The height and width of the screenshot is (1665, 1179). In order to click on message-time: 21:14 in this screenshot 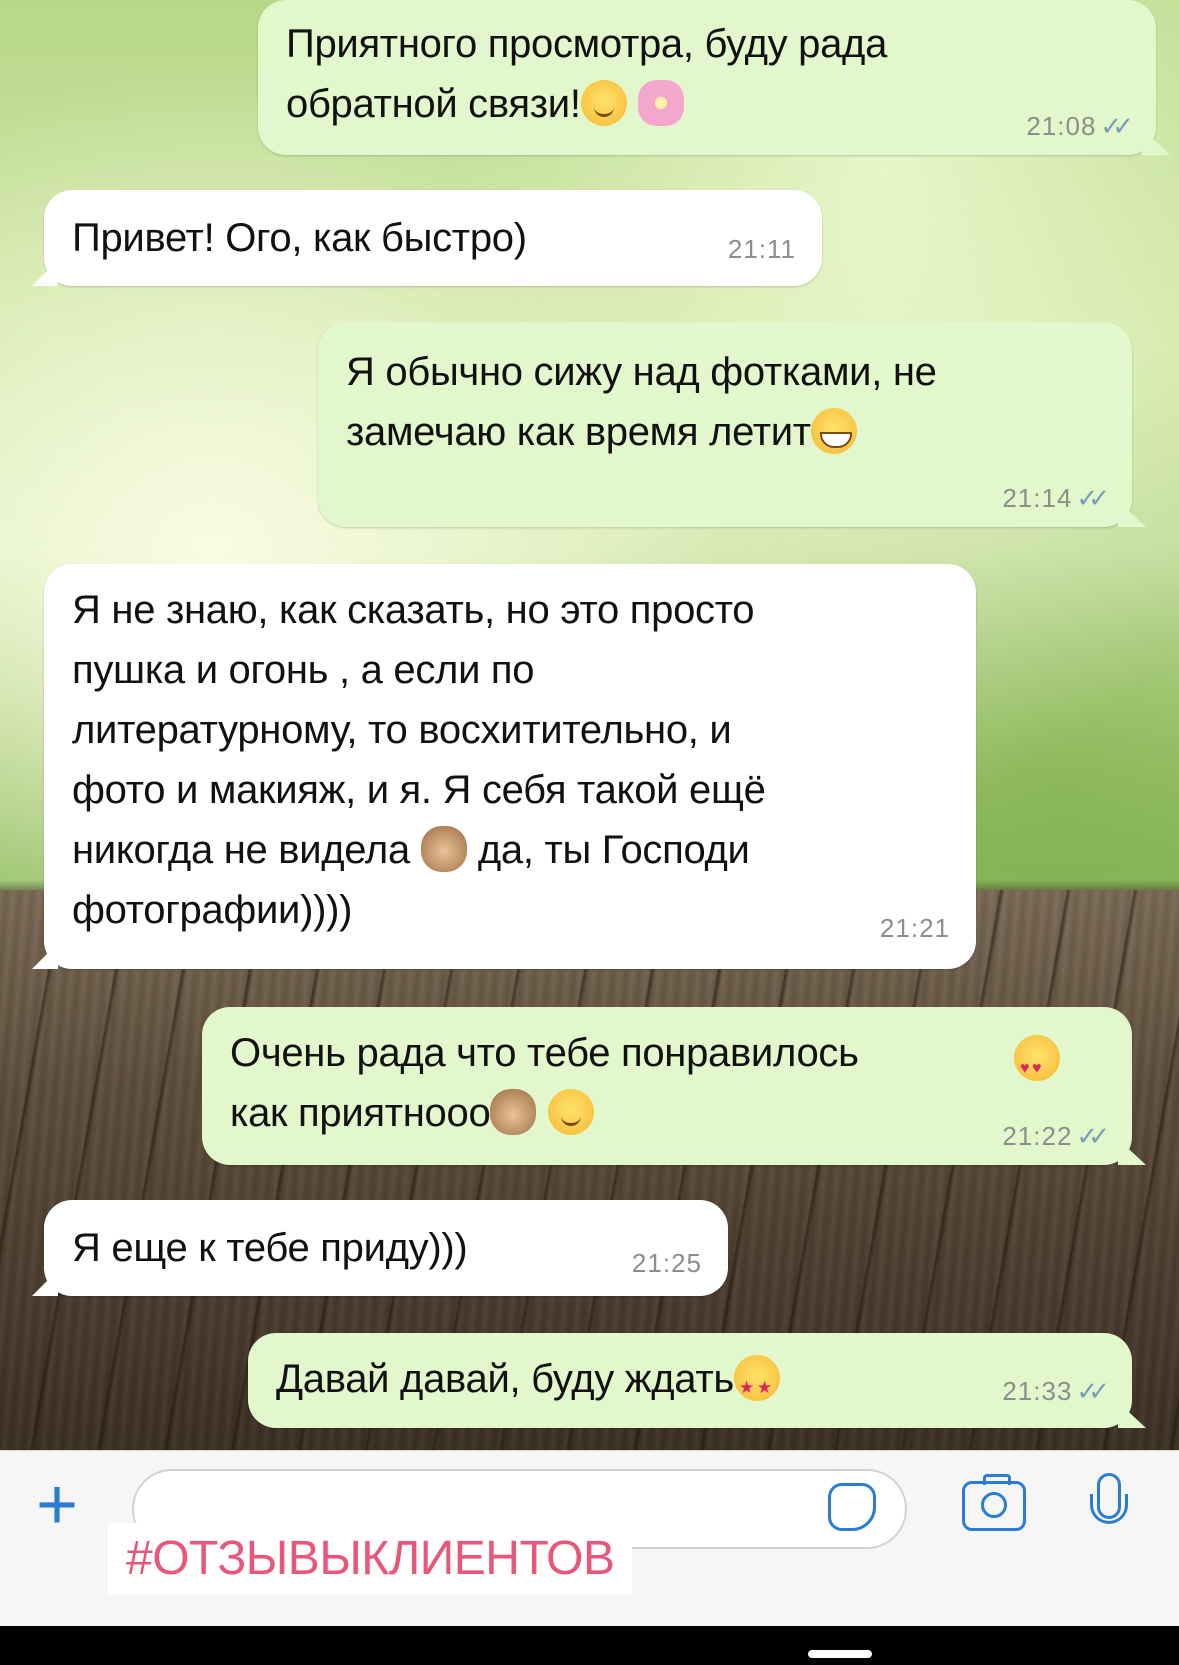, I will do `click(1037, 498)`.